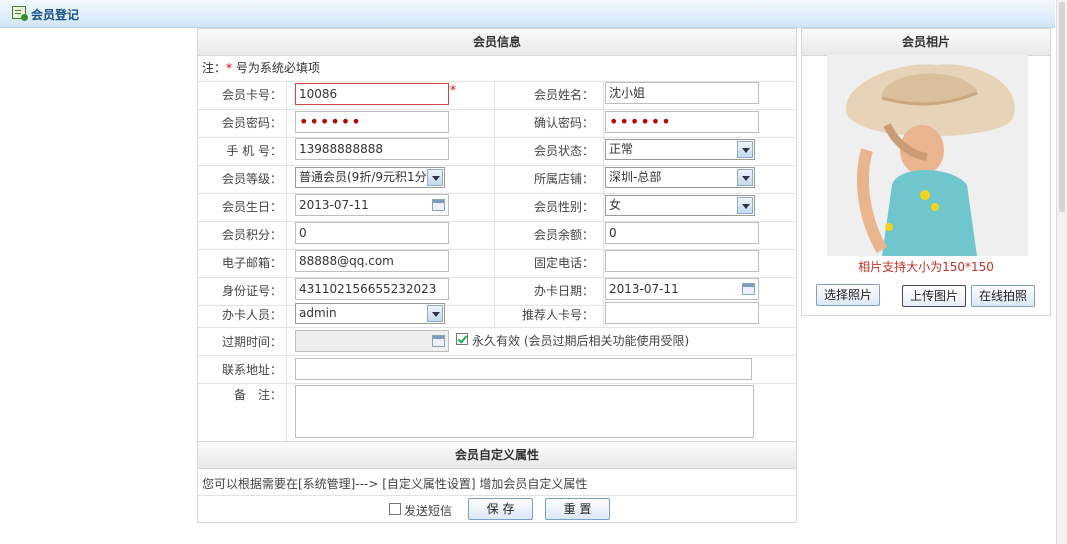 Image resolution: width=1067 pixels, height=544 pixels. What do you see at coordinates (848, 295) in the screenshot?
I see `choose-photo-button: 选择照片` at bounding box center [848, 295].